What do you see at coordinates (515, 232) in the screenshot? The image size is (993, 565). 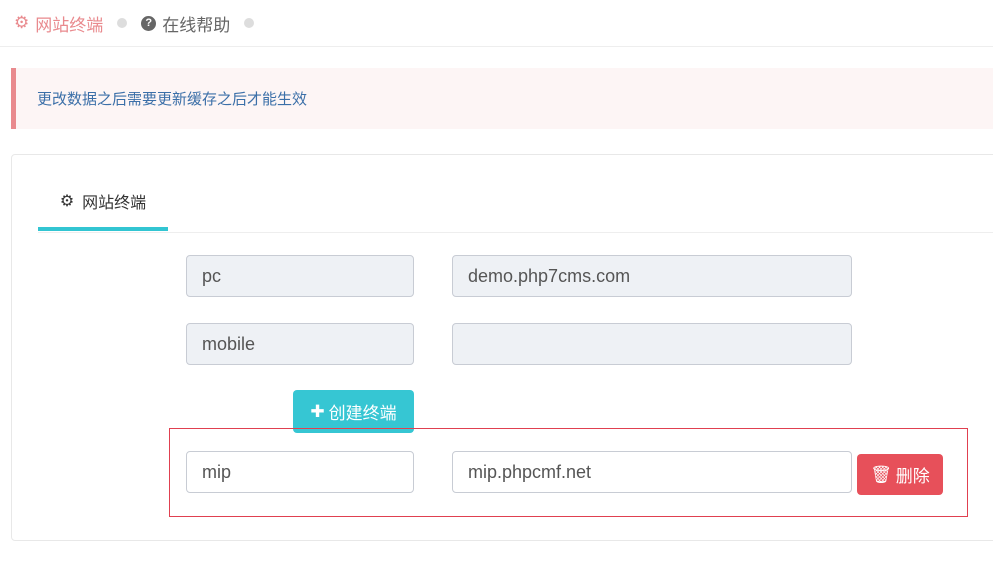 I see `tab-divider` at bounding box center [515, 232].